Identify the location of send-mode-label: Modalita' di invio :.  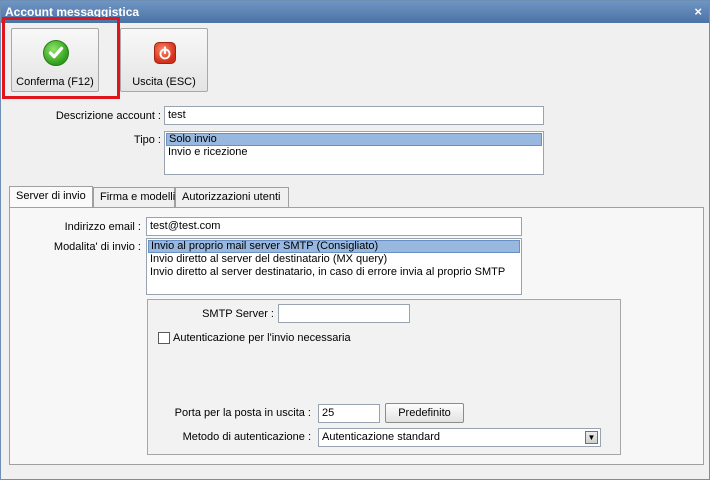
(97, 247).